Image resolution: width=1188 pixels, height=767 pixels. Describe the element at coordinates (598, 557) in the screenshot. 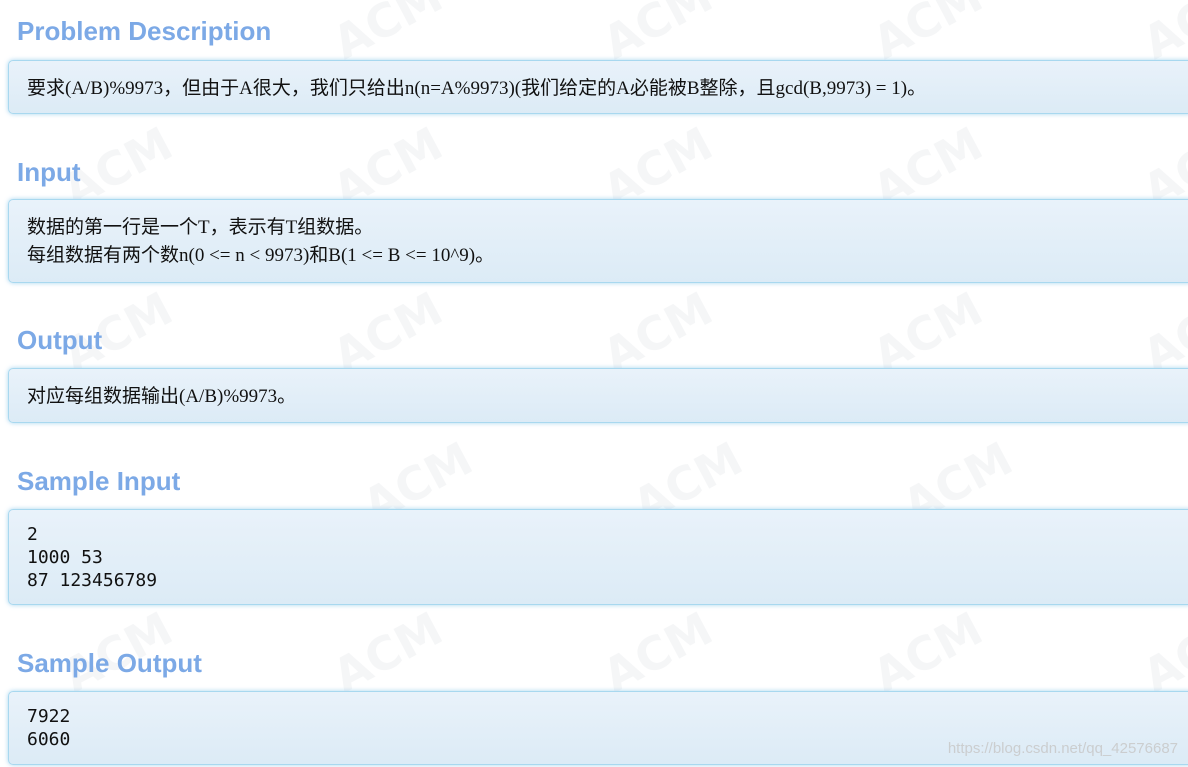

I see `sample-input-panel: 2 1000 53 87 123456789` at that location.